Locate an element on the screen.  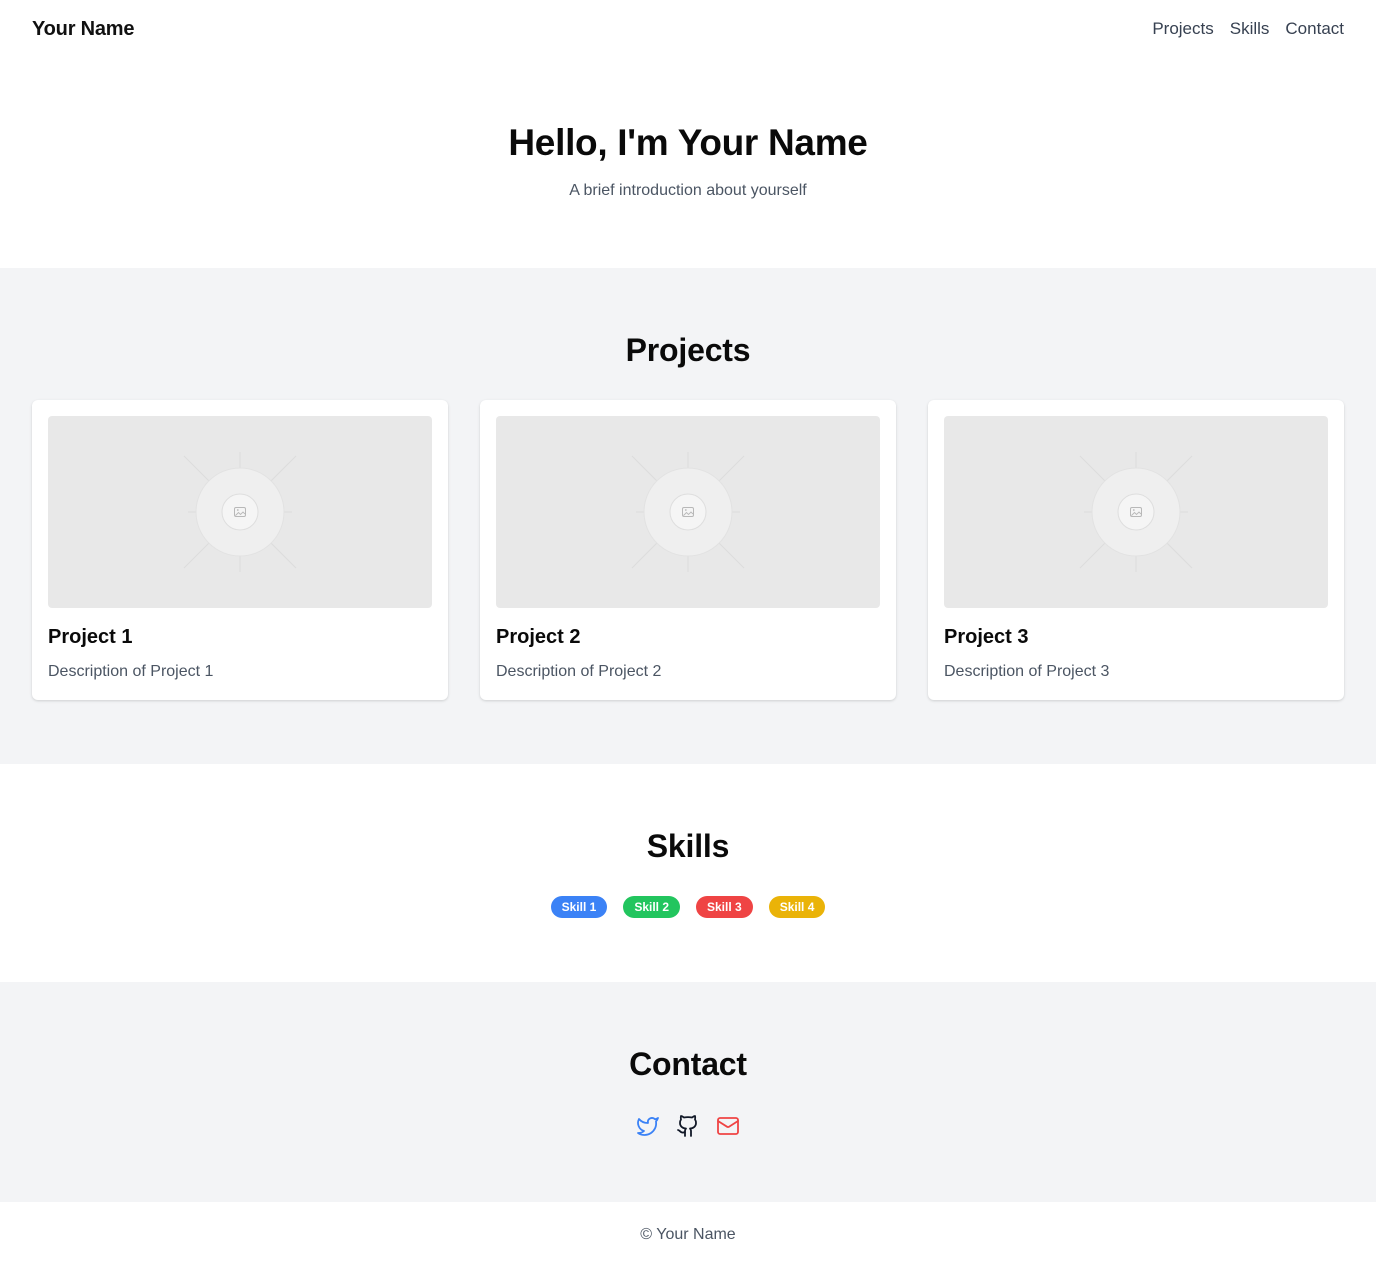
hero-title: Hello, I'm Your Name is located at coordinates (688, 142).